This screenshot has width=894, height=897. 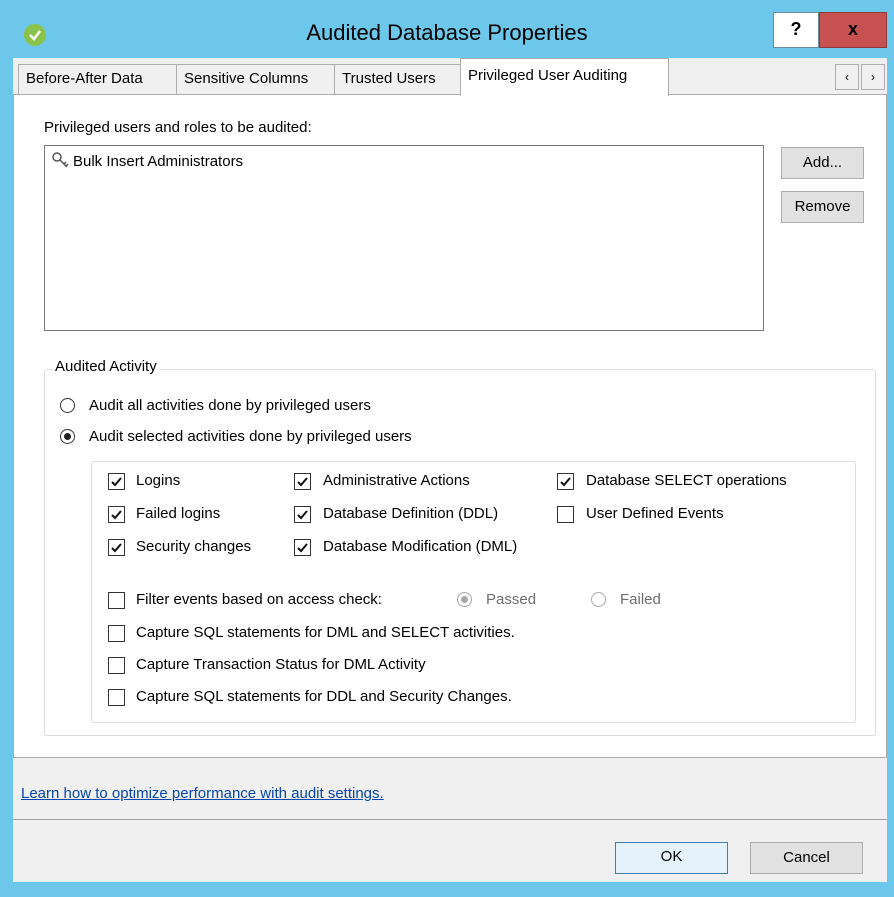 I want to click on window-title: Audited Database Properties, so click(x=447, y=32).